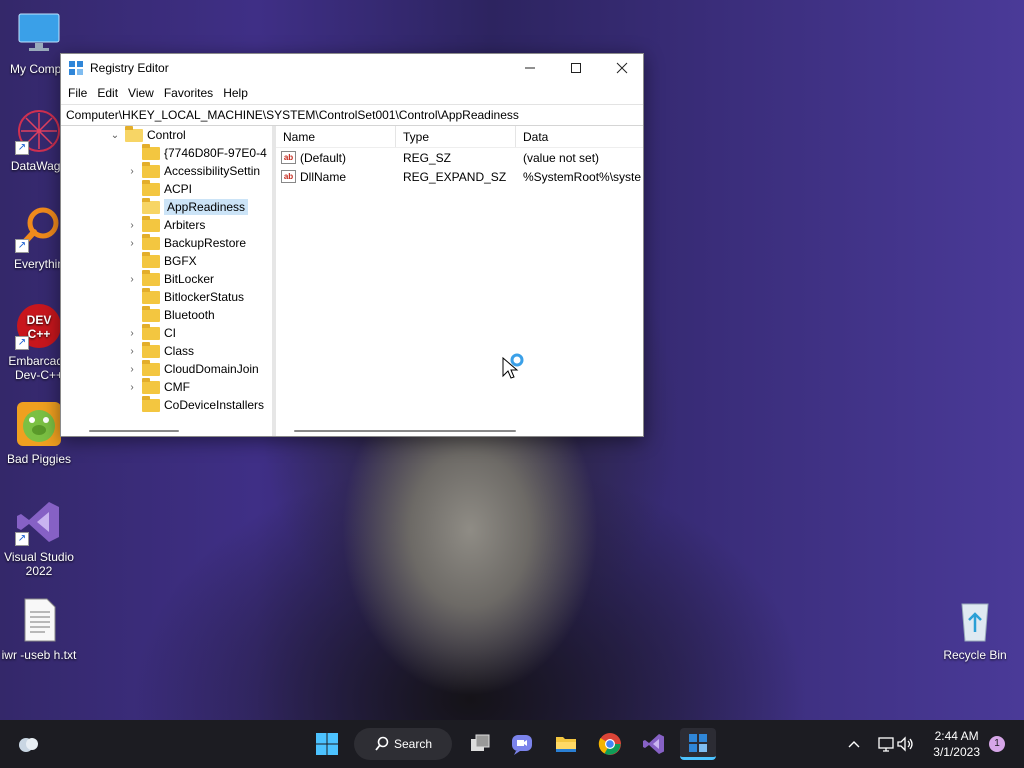  I want to click on desktop-icon-label: Visual Studio 2022, so click(39, 564).